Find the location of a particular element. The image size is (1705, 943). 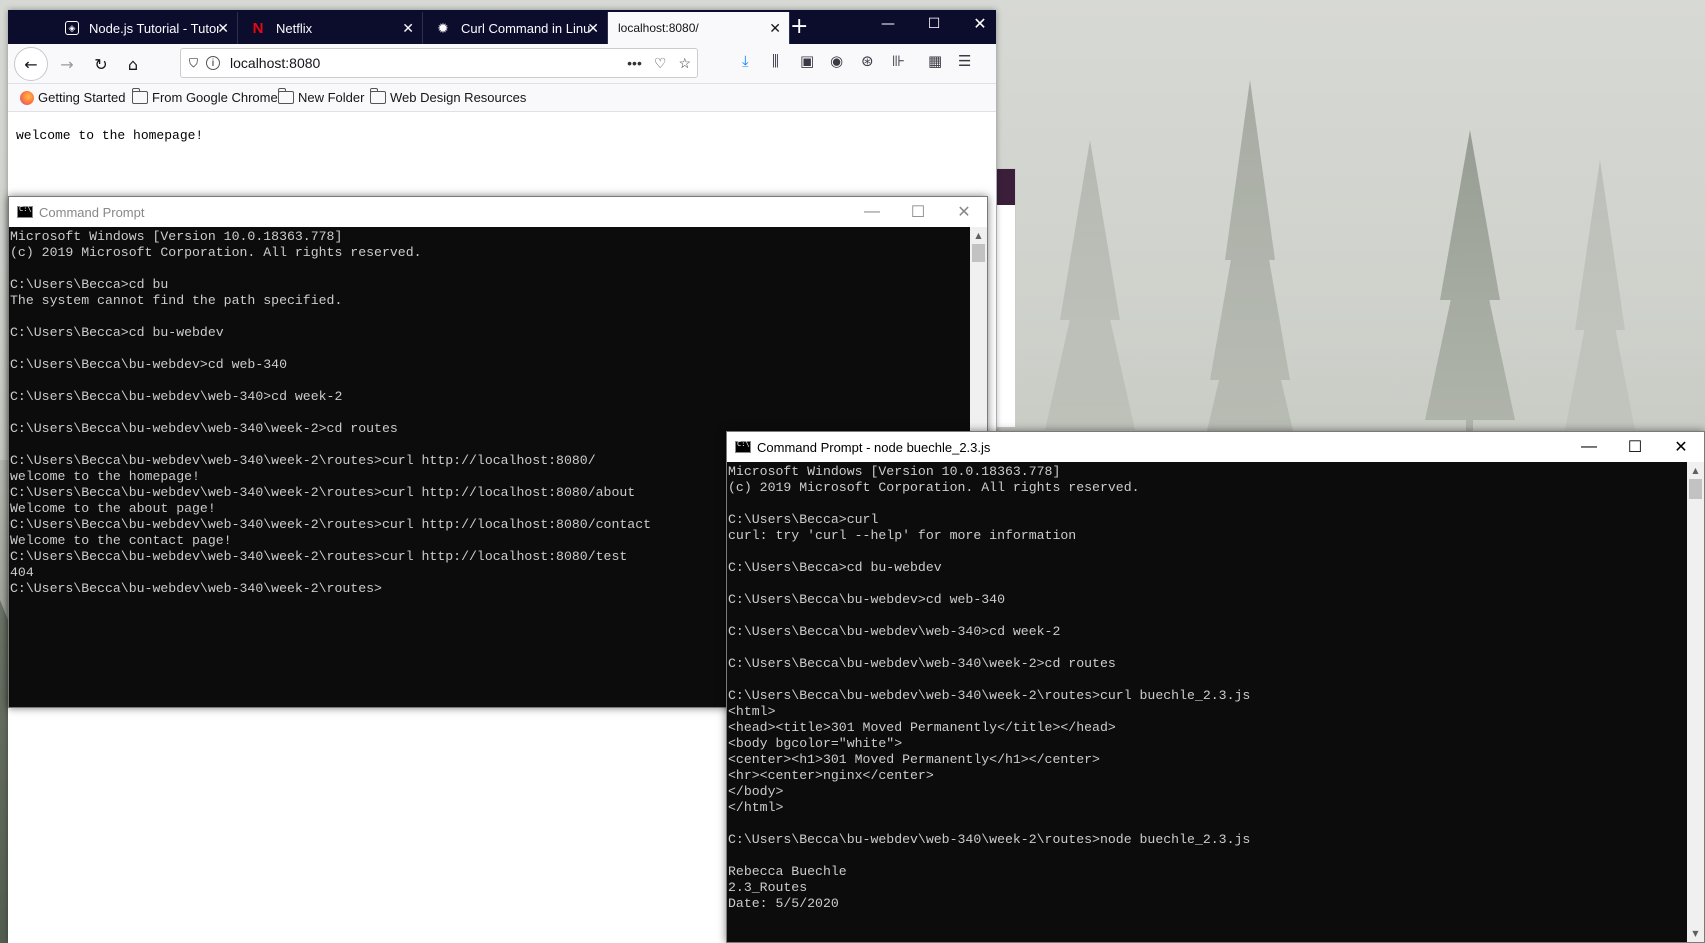

info-icon: i is located at coordinates (213, 63).